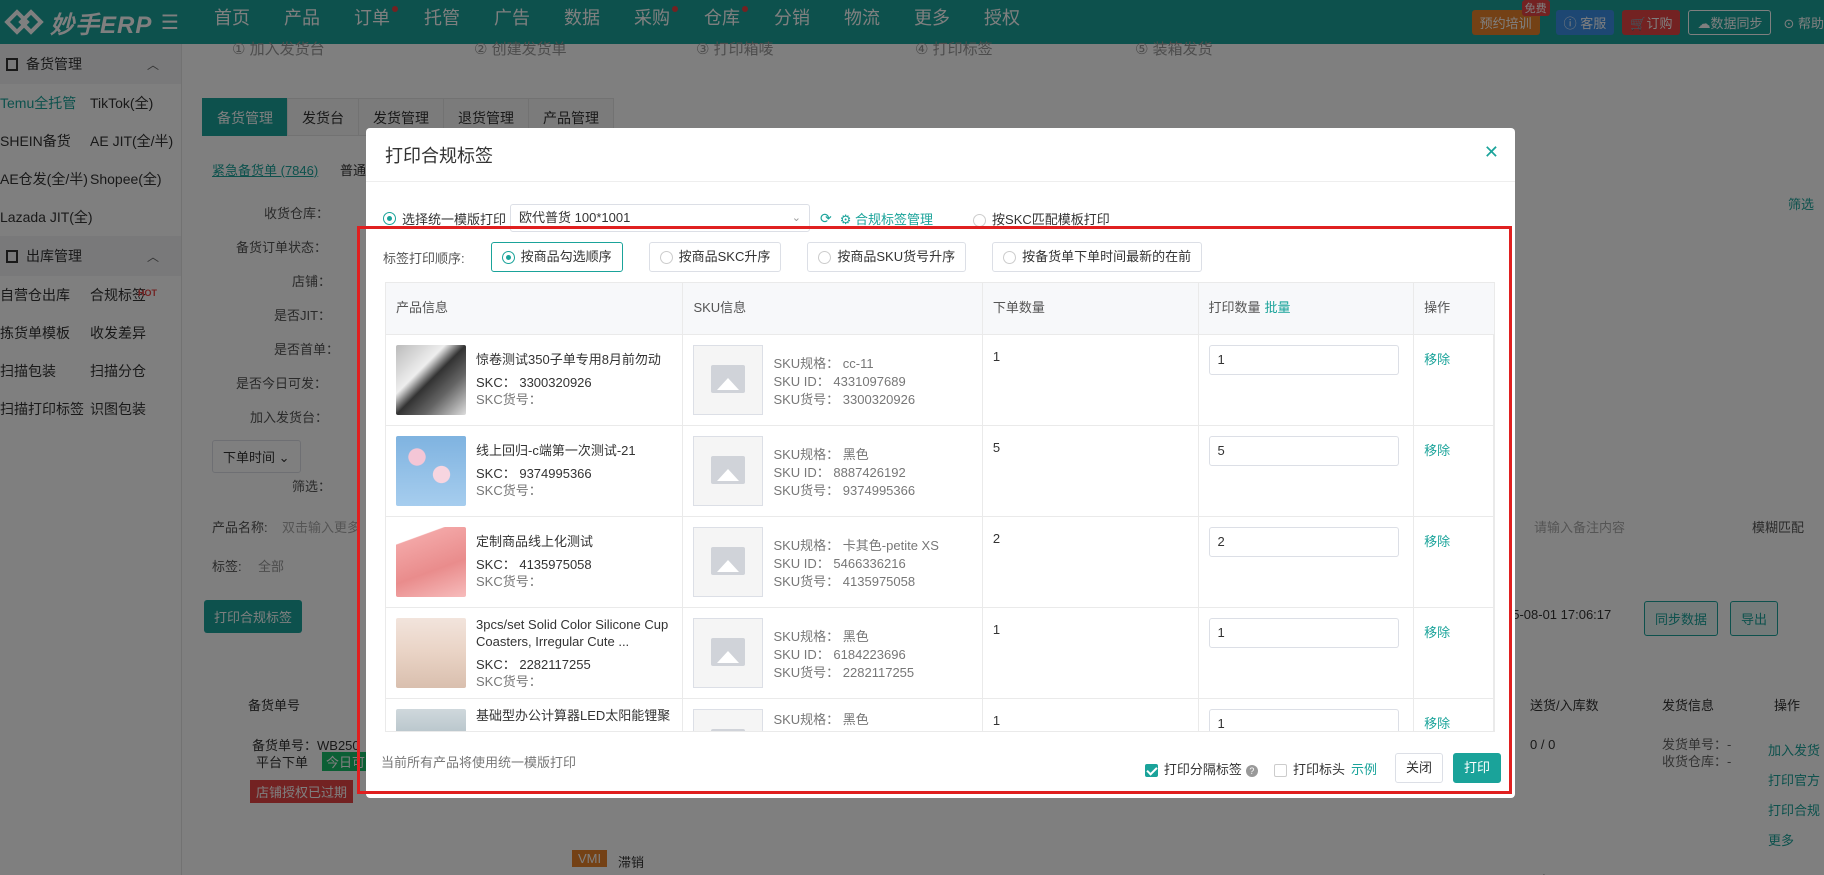 This screenshot has height=875, width=1824. What do you see at coordinates (439, 155) in the screenshot?
I see `dialog-title: 打印合规标签` at bounding box center [439, 155].